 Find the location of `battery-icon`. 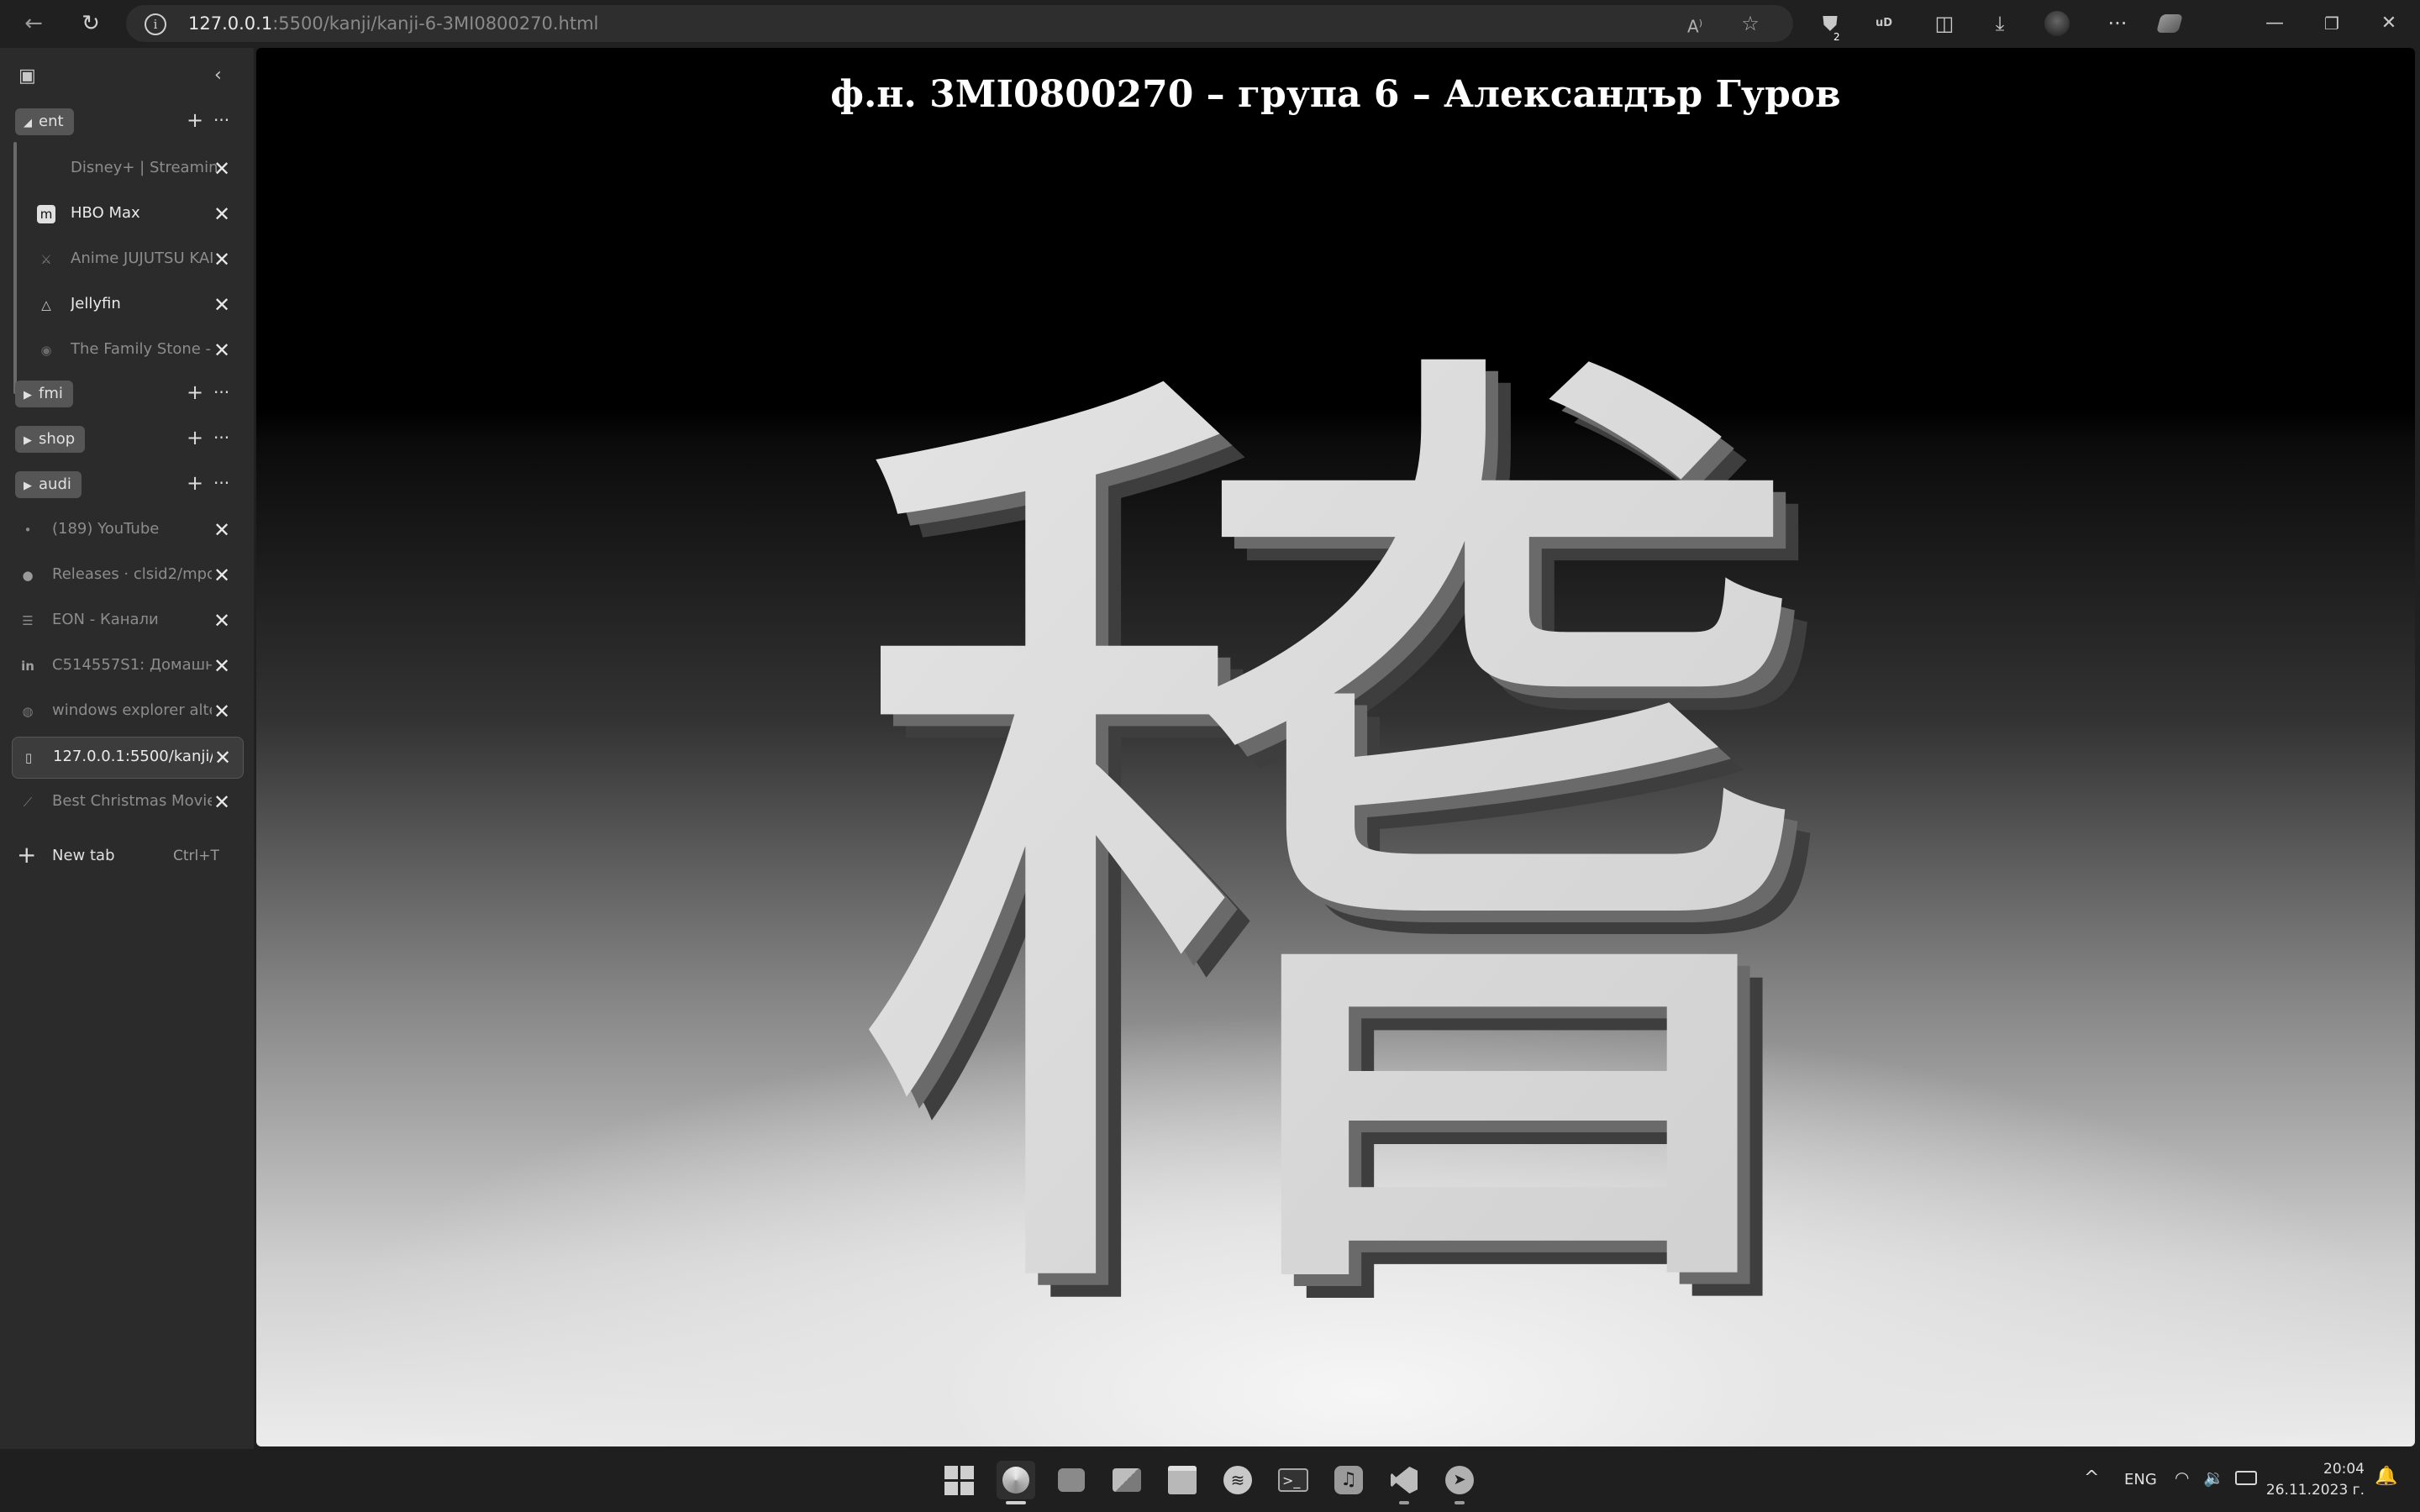

battery-icon is located at coordinates (2246, 1478).